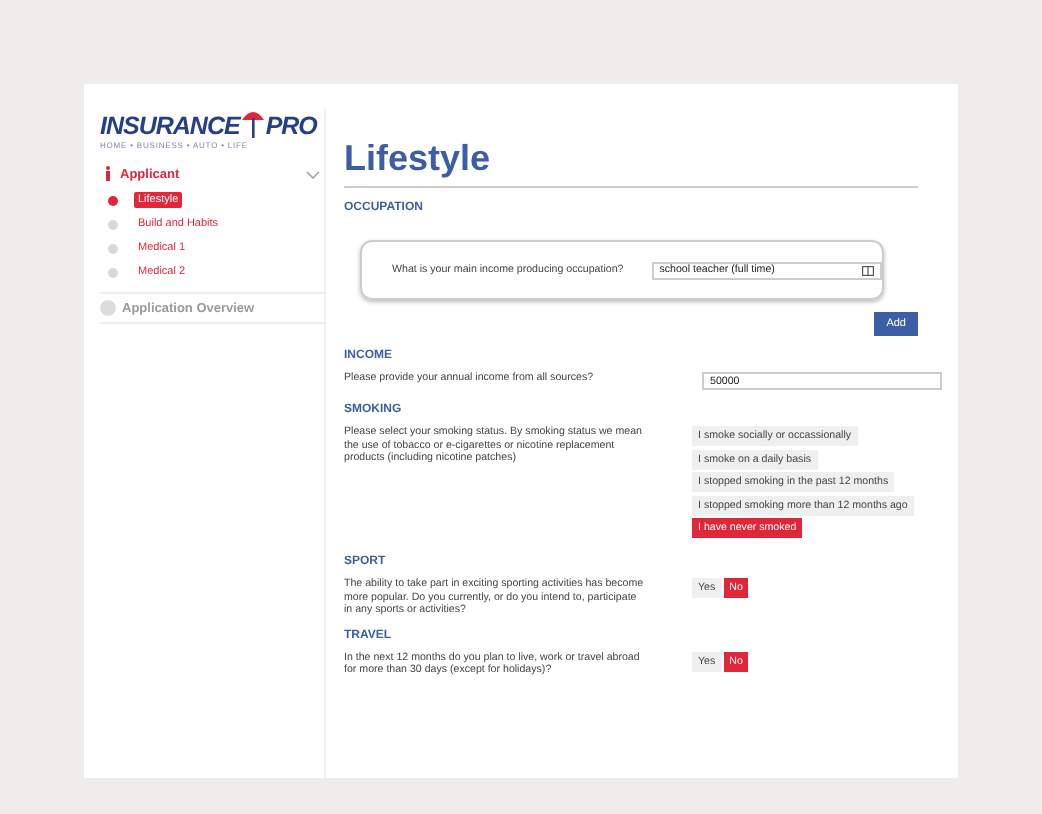 This screenshot has height=814, width=1042. I want to click on logo-text: PRO, so click(291, 126).